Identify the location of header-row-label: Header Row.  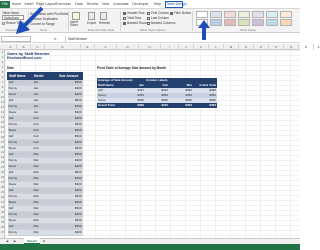
(136, 13).